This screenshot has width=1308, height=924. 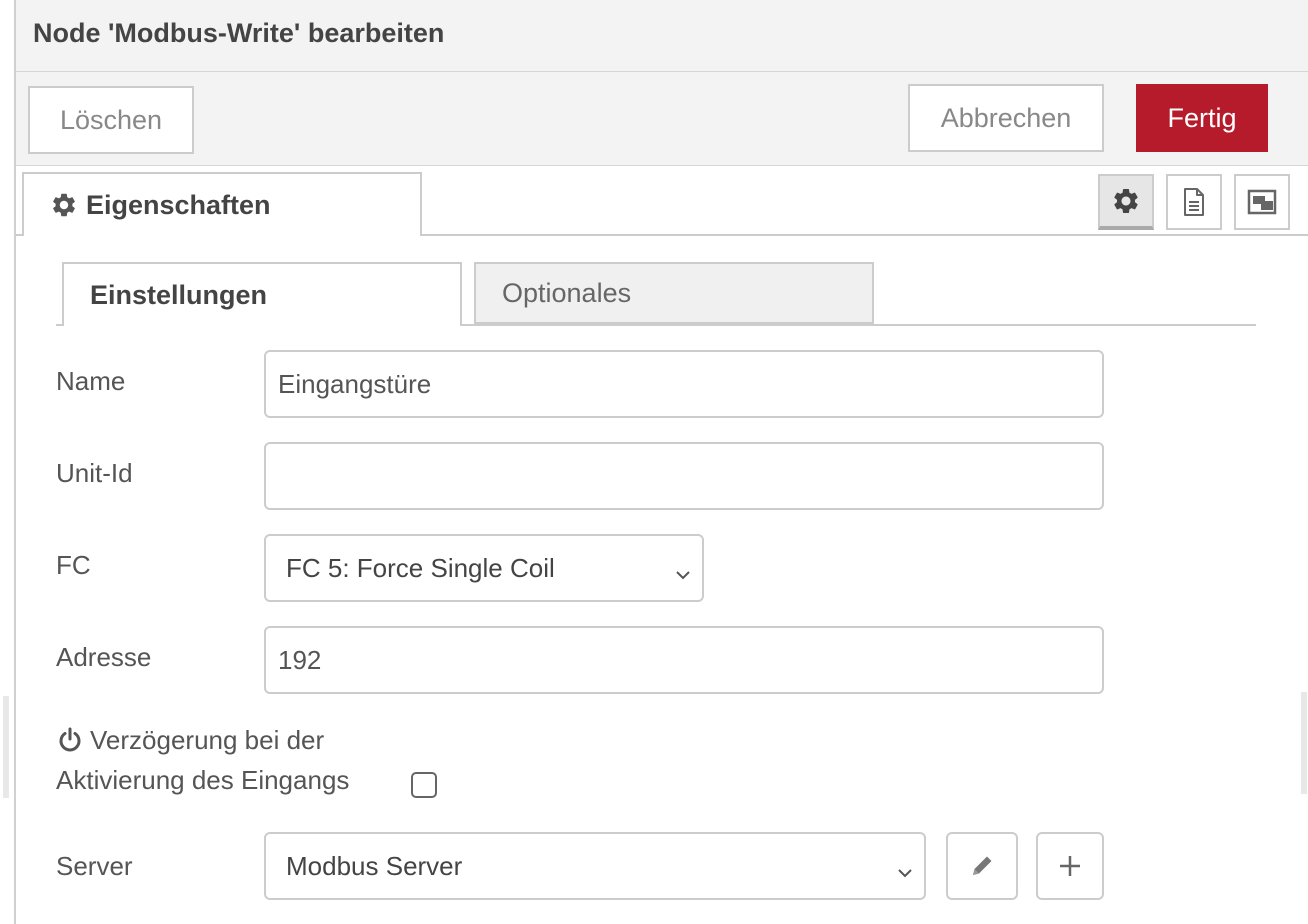 I want to click on fc-select-value: FC 5: Force Single Coil, so click(x=420, y=567).